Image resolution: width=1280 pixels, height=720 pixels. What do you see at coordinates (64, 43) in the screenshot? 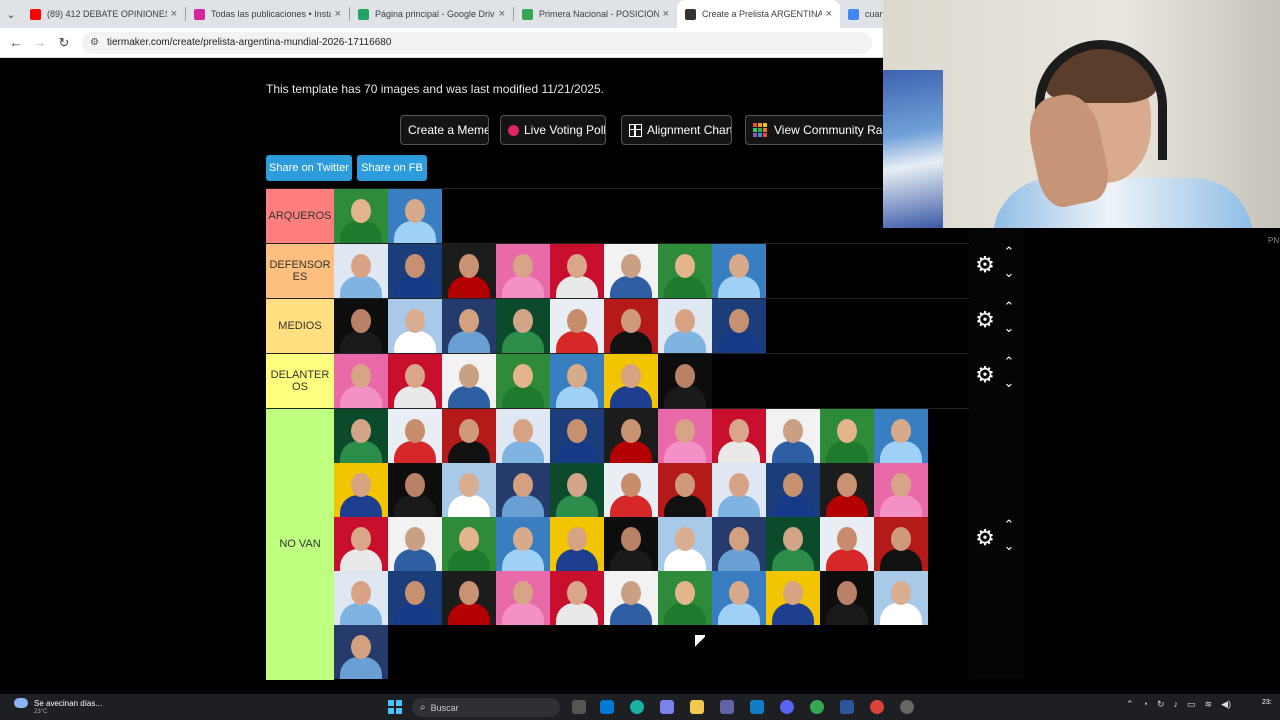
I see `reload-icon: ↻` at bounding box center [64, 43].